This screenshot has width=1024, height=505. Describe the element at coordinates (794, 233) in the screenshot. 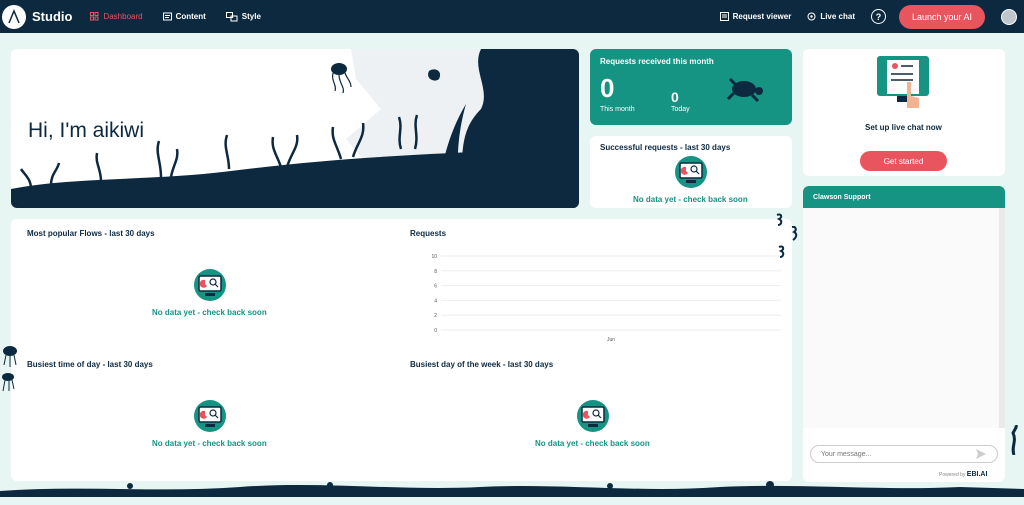

I see `seahorse-small-decoration` at that location.